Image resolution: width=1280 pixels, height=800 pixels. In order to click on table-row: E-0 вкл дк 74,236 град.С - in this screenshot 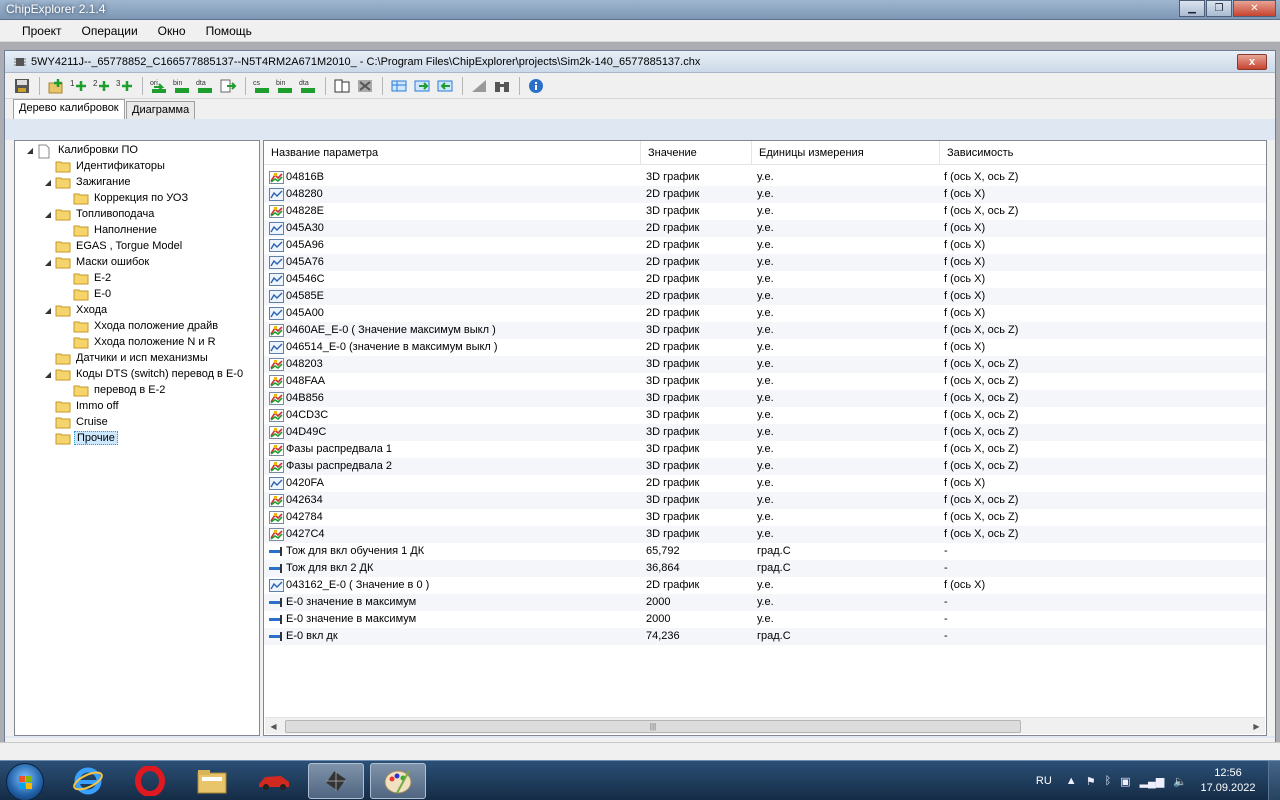, I will do `click(765, 636)`.